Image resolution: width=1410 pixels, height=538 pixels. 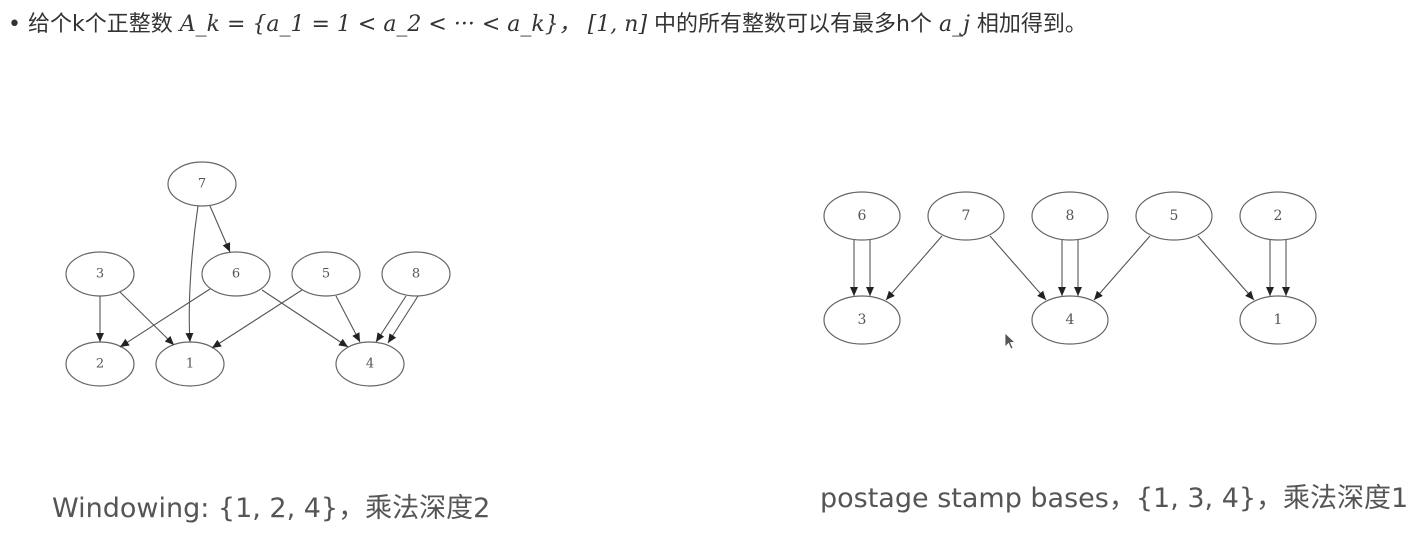 What do you see at coordinates (617, 24) in the screenshot?
I see `math-range: [1, n]` at bounding box center [617, 24].